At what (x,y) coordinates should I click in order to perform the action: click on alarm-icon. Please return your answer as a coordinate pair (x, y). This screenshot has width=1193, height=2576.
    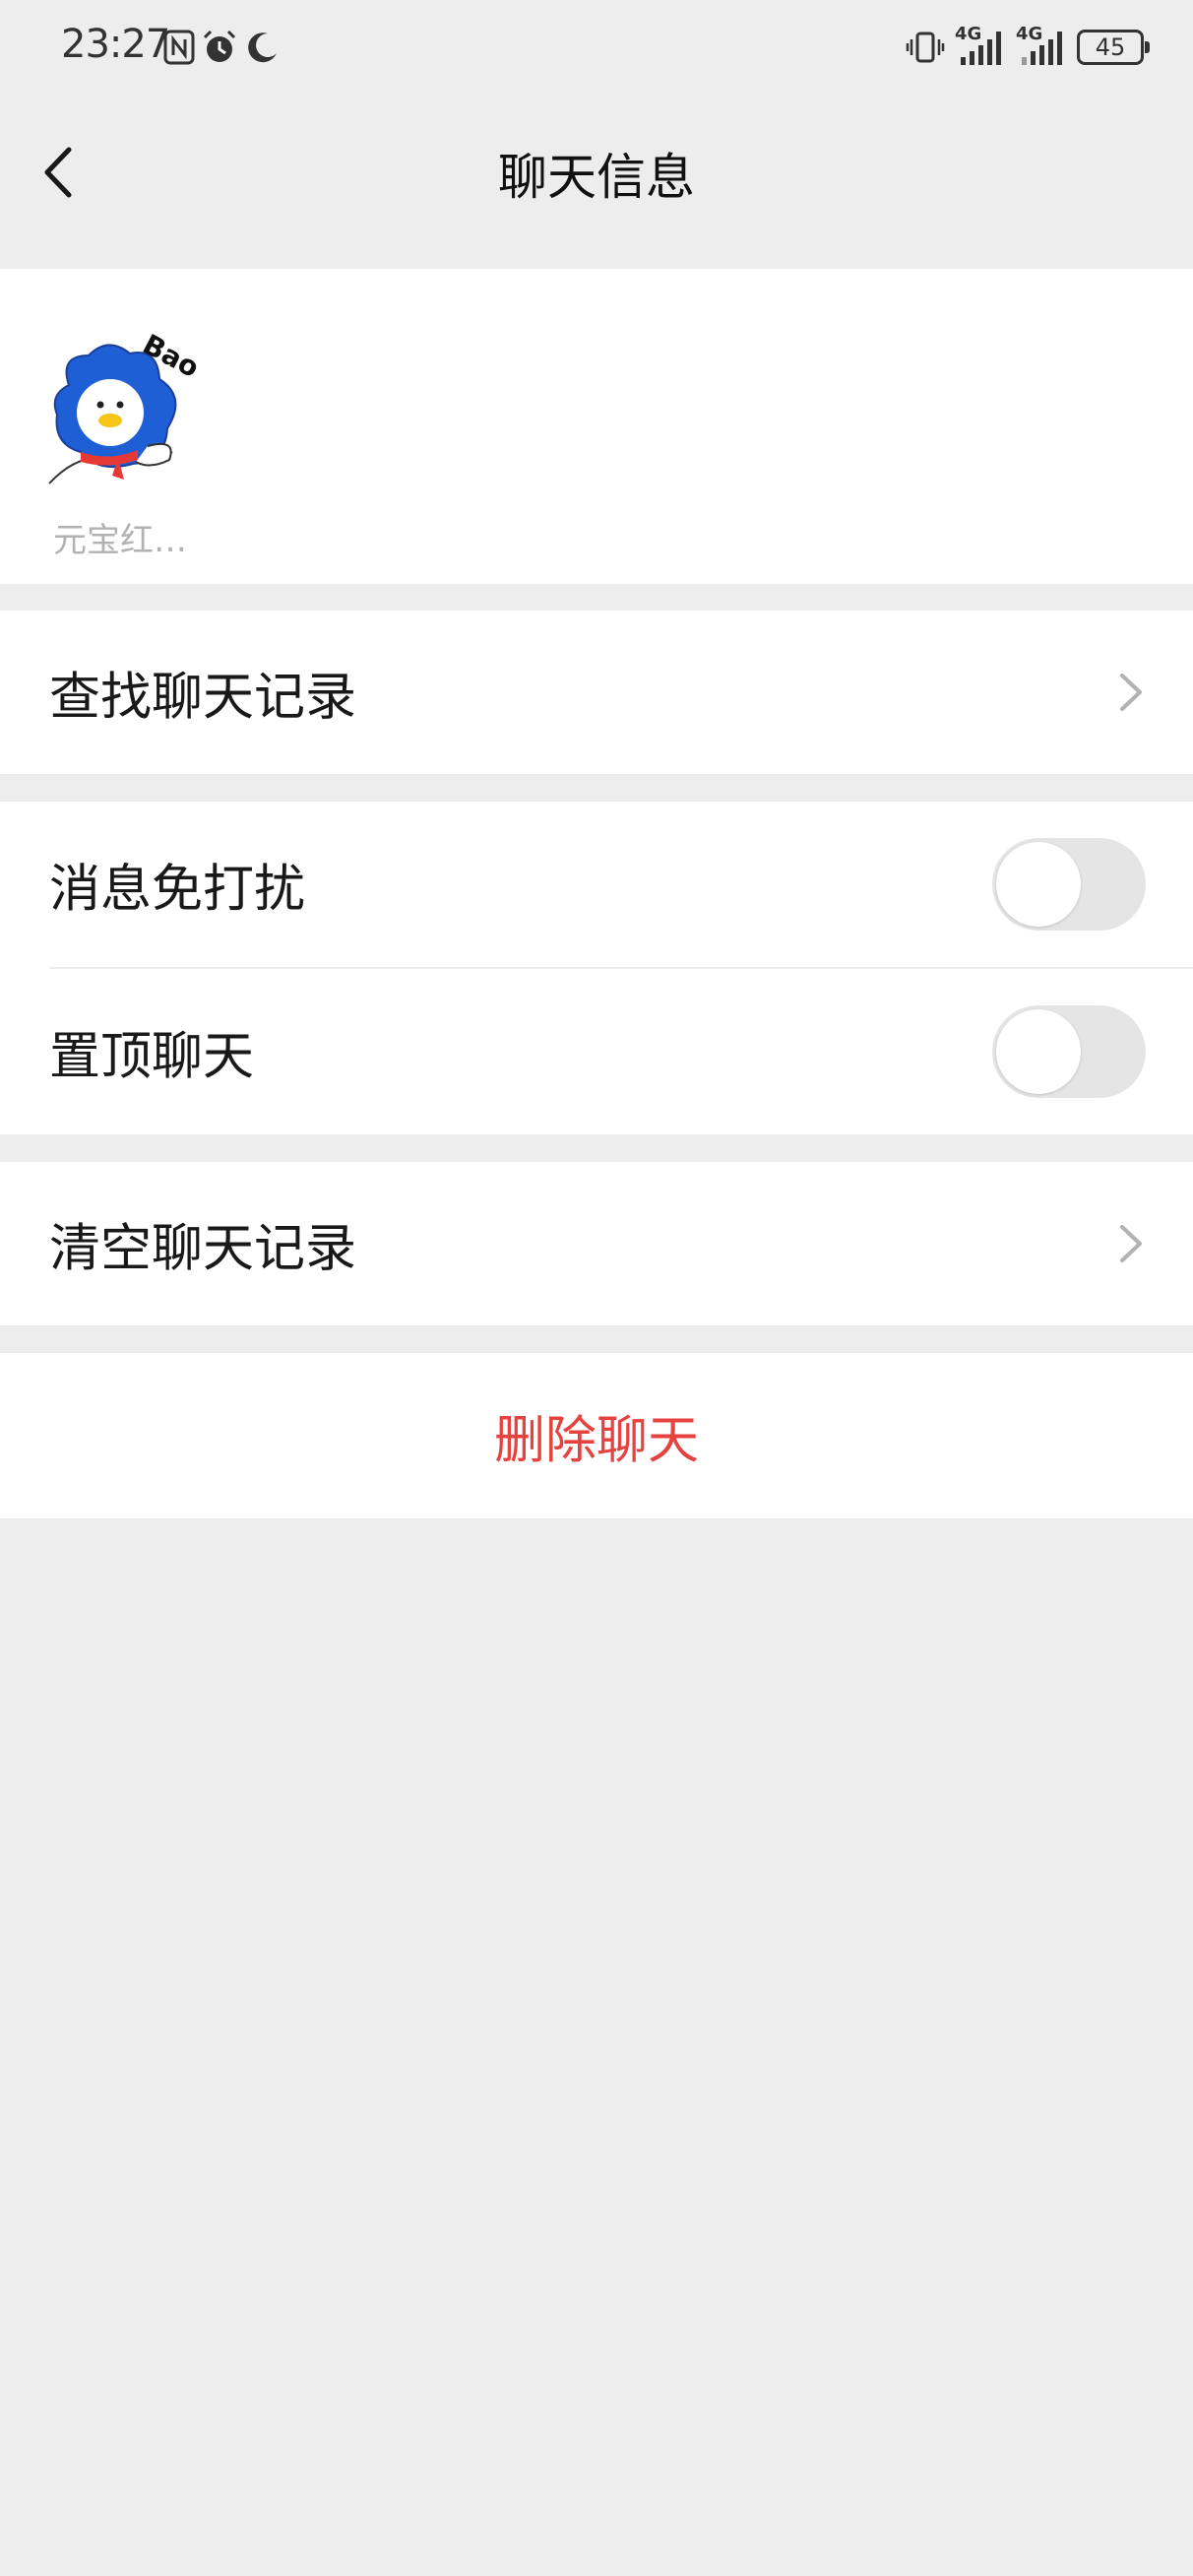
    Looking at the image, I should click on (219, 46).